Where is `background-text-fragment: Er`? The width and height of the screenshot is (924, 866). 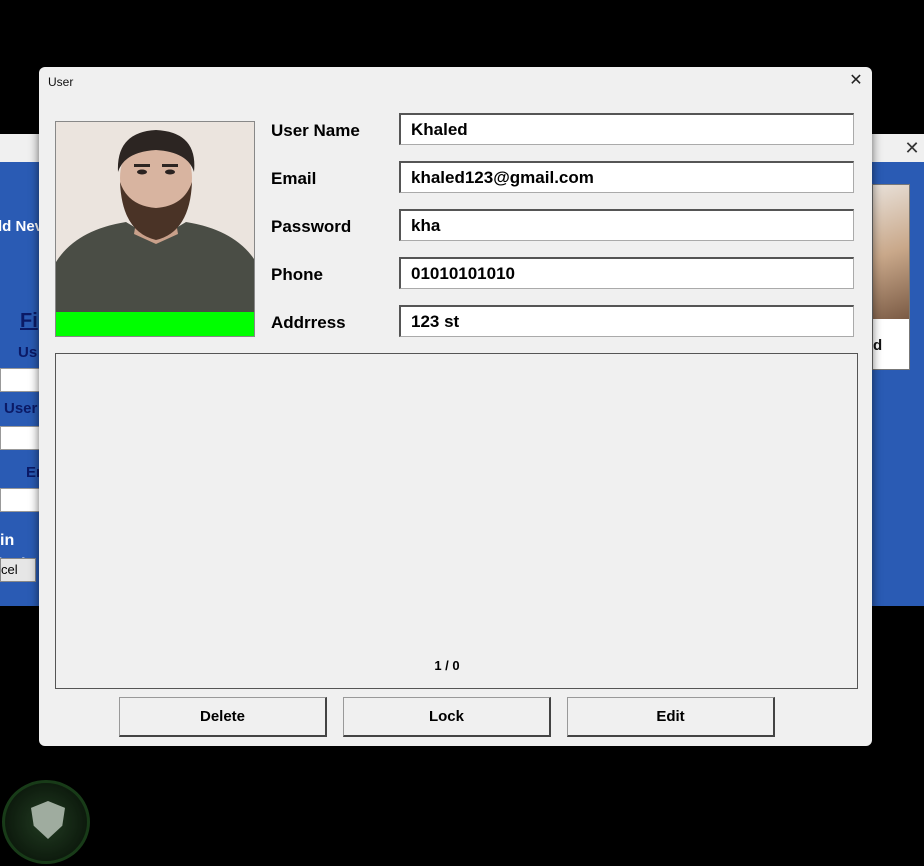
background-text-fragment: Er is located at coordinates (33, 472).